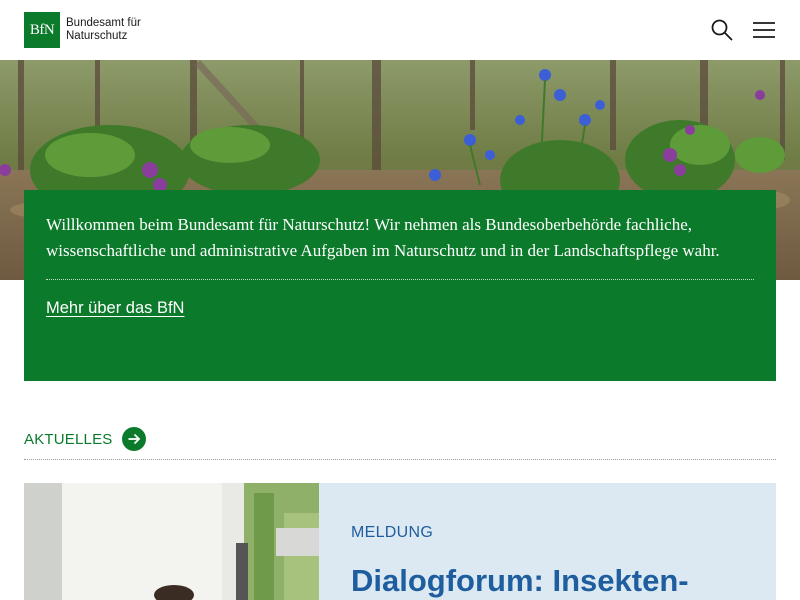 The width and height of the screenshot is (800, 600). What do you see at coordinates (400, 459) in the screenshot?
I see `section-divider` at bounding box center [400, 459].